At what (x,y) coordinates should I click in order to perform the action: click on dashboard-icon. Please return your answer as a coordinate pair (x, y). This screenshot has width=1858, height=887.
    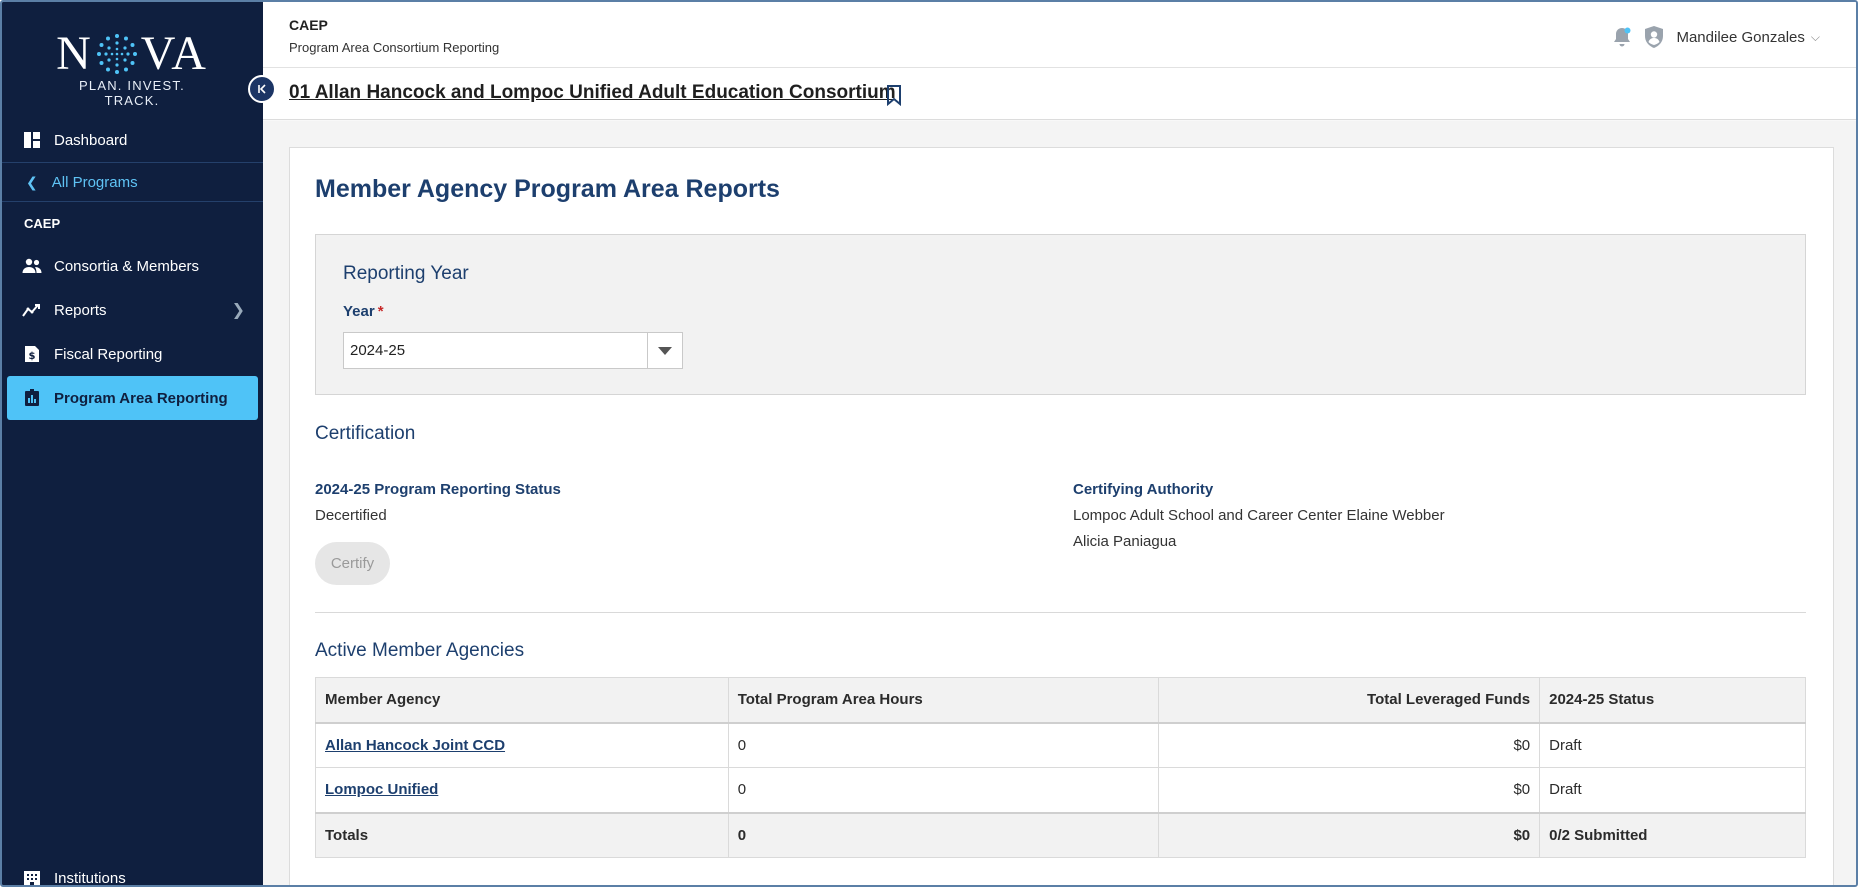
    Looking at the image, I should click on (32, 140).